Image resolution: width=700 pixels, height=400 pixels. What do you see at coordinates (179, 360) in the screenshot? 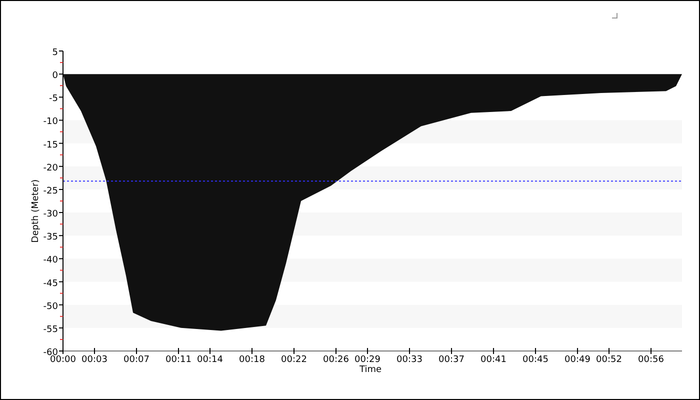
I see `axis-tick-label: 00:11` at bounding box center [179, 360].